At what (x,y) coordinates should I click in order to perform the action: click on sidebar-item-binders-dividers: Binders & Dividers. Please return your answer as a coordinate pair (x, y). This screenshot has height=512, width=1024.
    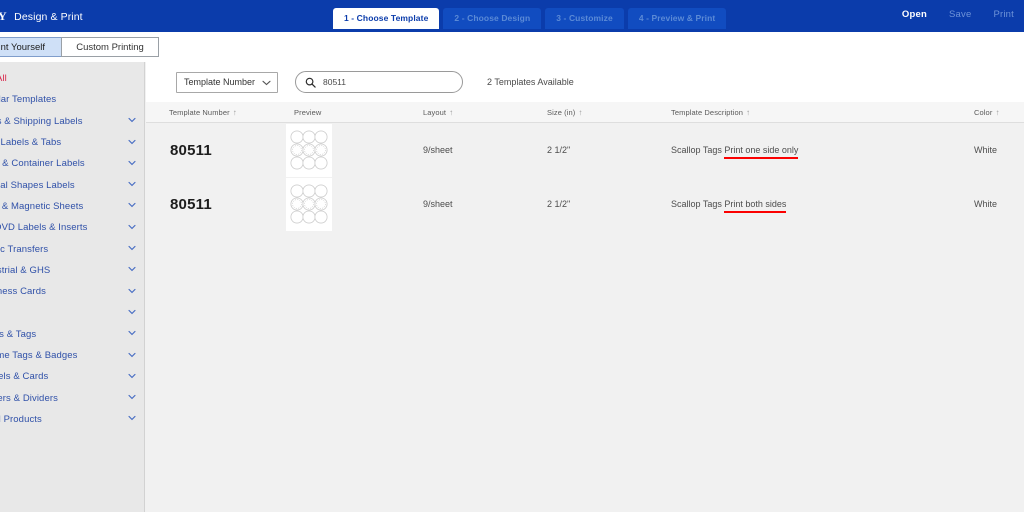
    Looking at the image, I should click on (72, 397).